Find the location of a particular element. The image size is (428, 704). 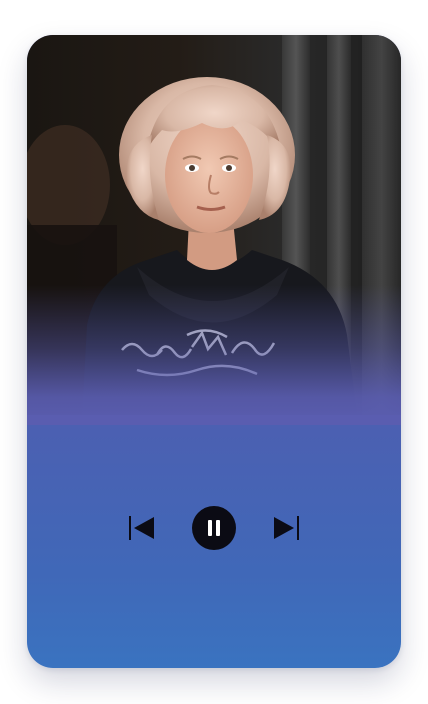

skip-next-icon is located at coordinates (286, 528).